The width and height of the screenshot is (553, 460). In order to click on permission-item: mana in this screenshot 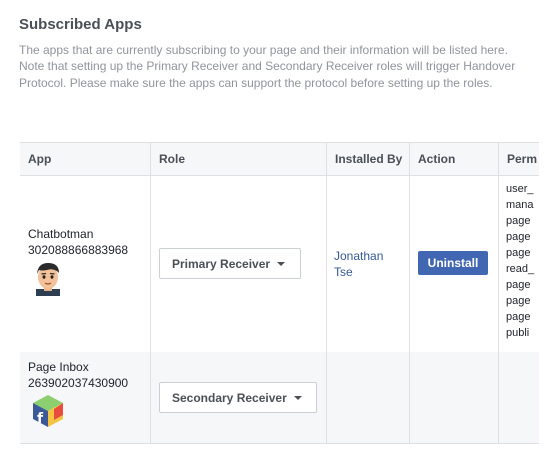, I will do `click(520, 205)`.